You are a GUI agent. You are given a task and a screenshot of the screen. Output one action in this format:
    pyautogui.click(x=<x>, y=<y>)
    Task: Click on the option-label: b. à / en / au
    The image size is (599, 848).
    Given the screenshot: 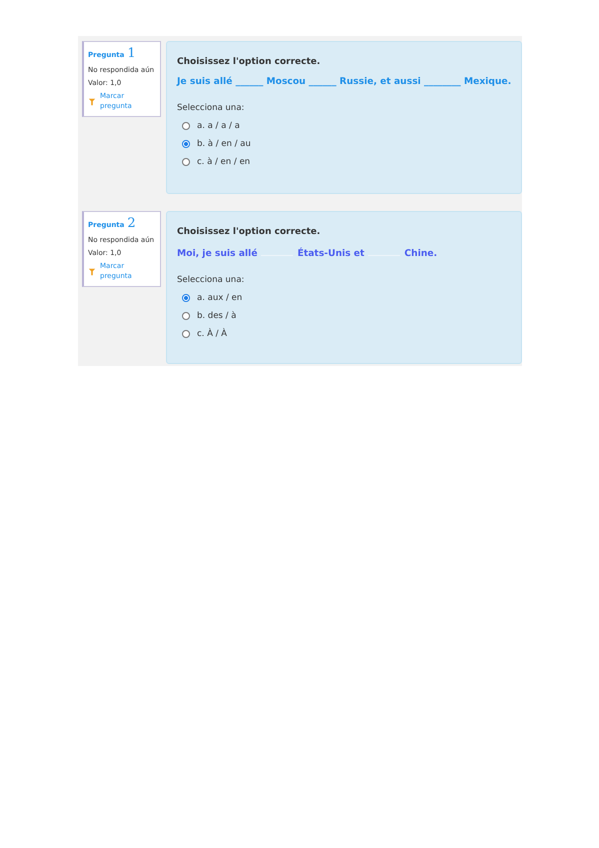 What is the action you would take?
    pyautogui.click(x=224, y=144)
    